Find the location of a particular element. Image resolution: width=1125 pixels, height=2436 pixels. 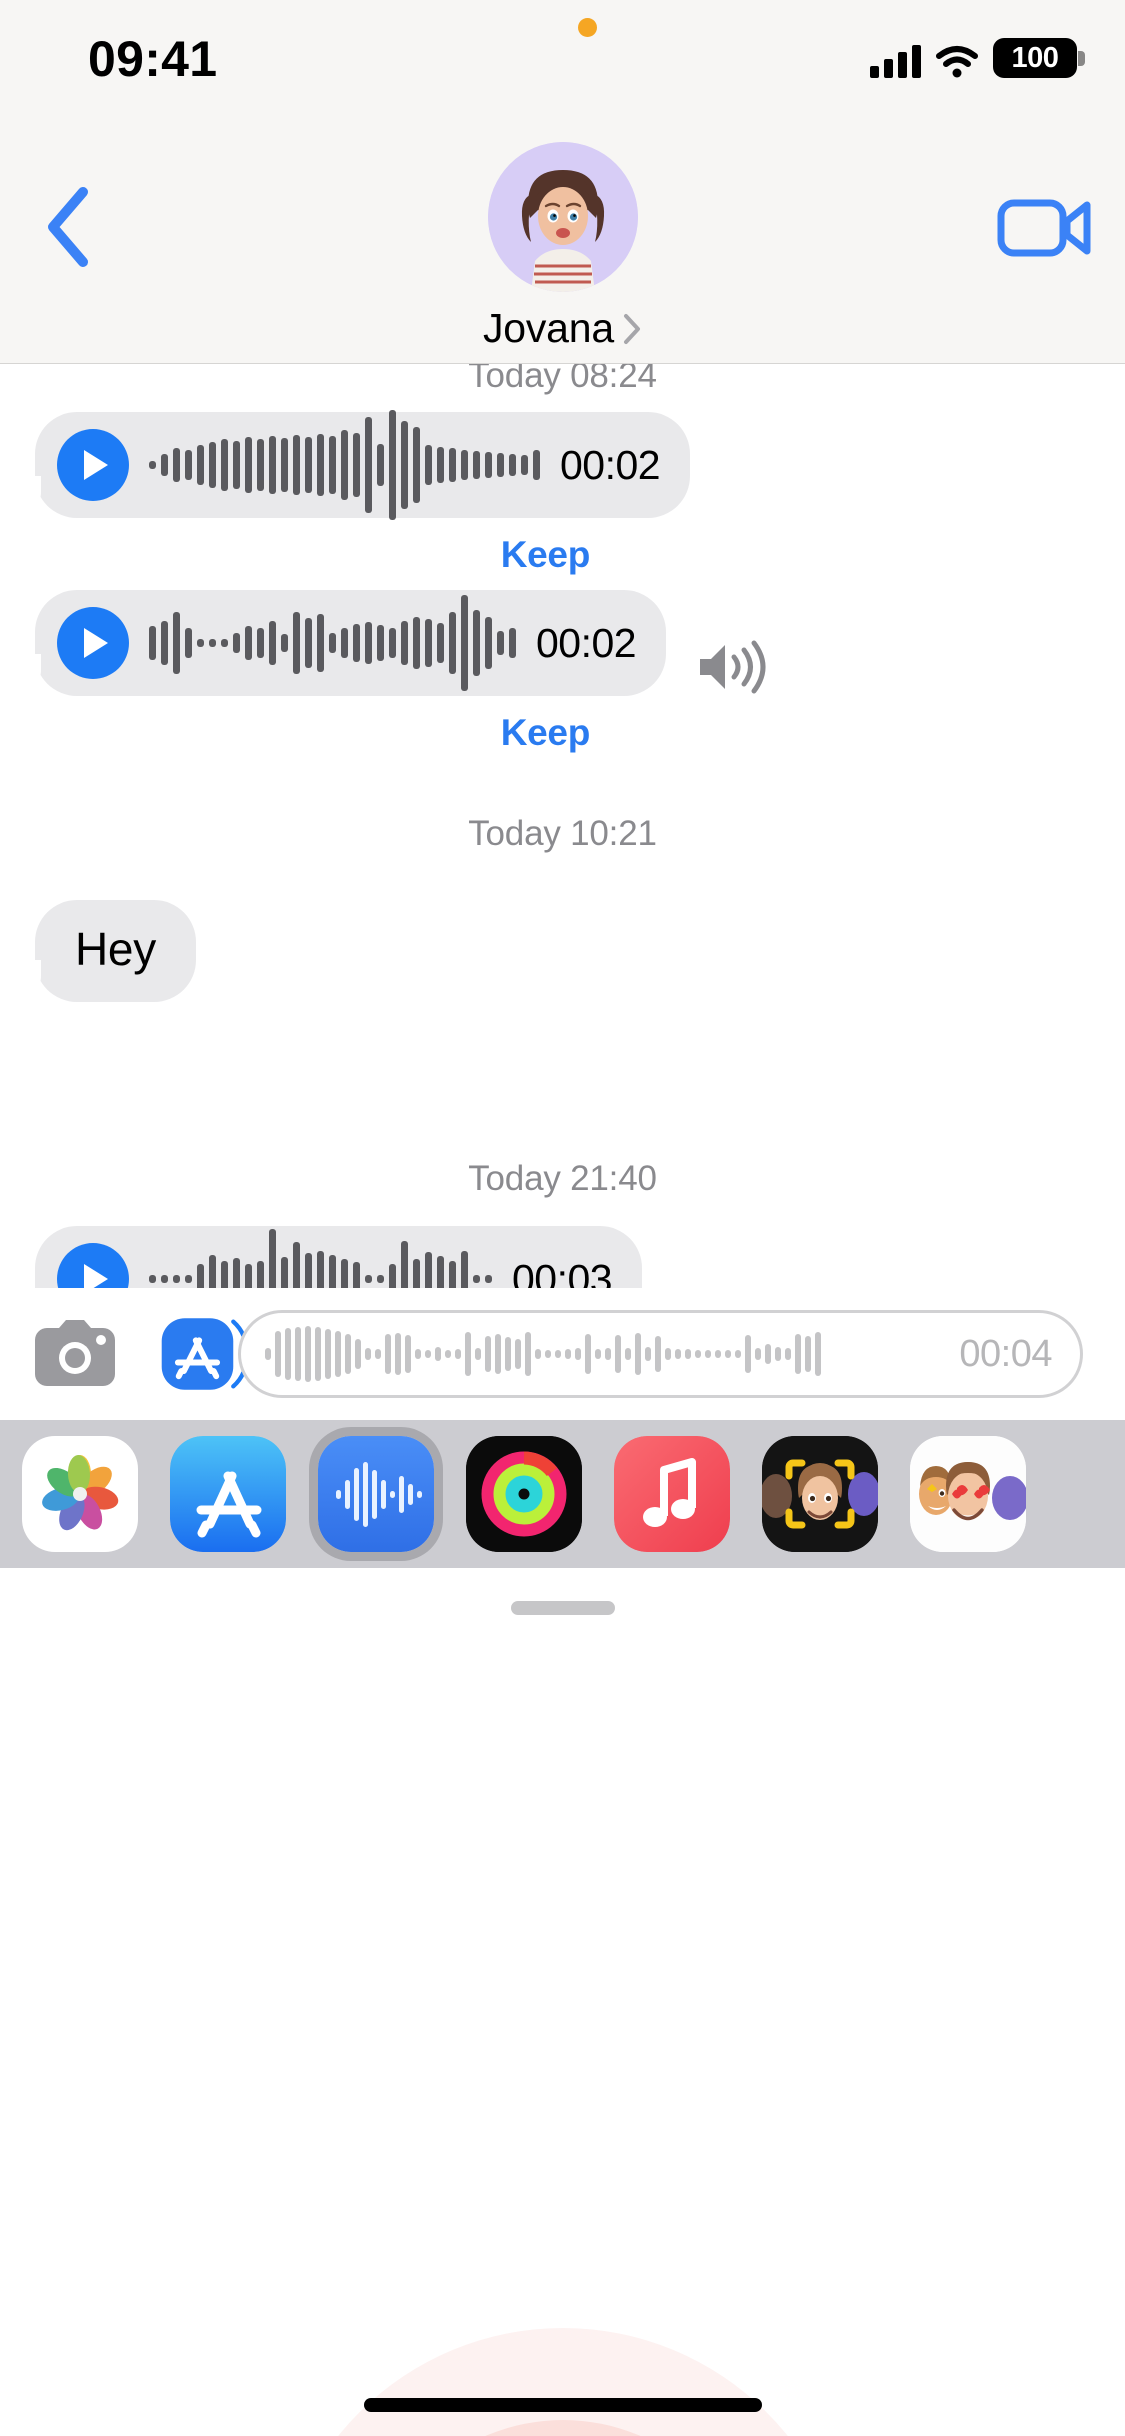

video-camera-icon is located at coordinates (1044, 228).